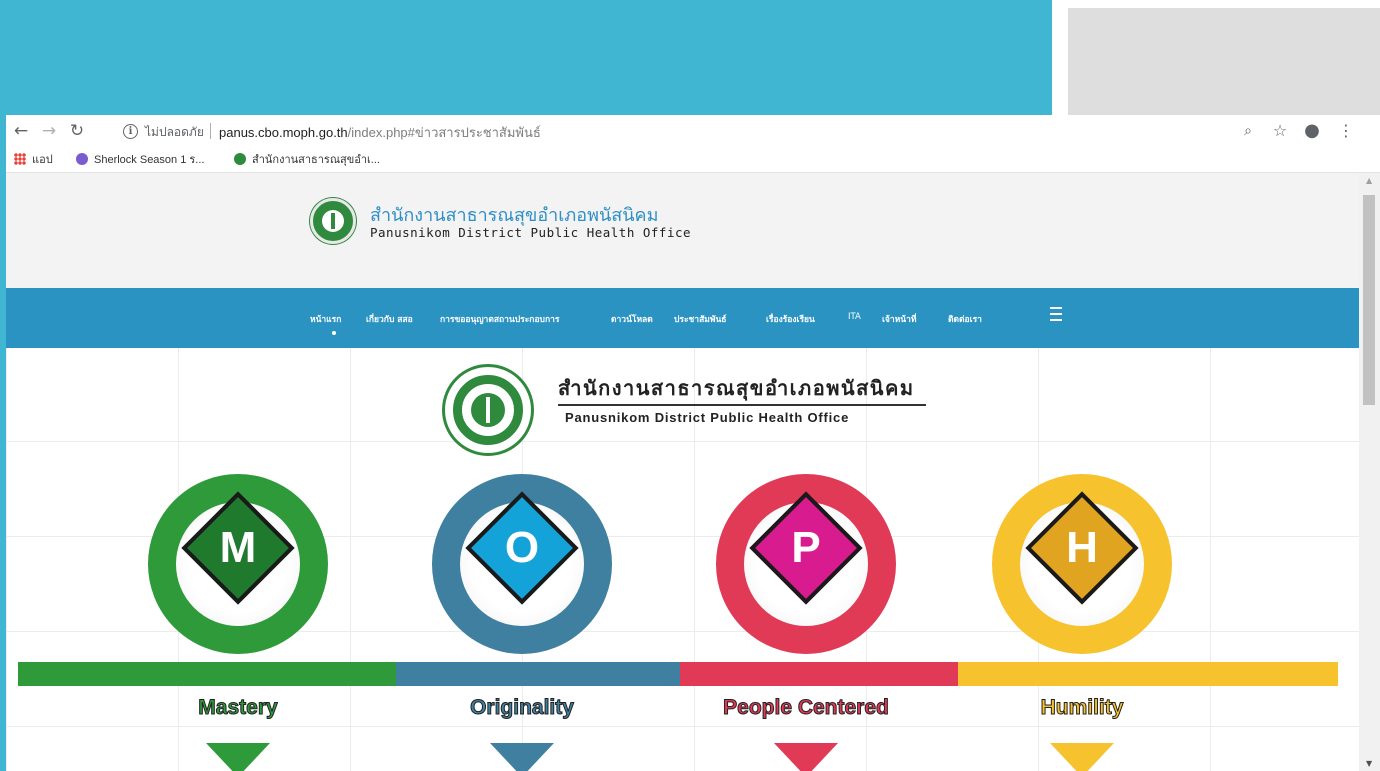 This screenshot has height=771, width=1380. What do you see at coordinates (499, 319) in the screenshot?
I see `menu-item-permits: การขออนุญาตสถานประกอบการ` at bounding box center [499, 319].